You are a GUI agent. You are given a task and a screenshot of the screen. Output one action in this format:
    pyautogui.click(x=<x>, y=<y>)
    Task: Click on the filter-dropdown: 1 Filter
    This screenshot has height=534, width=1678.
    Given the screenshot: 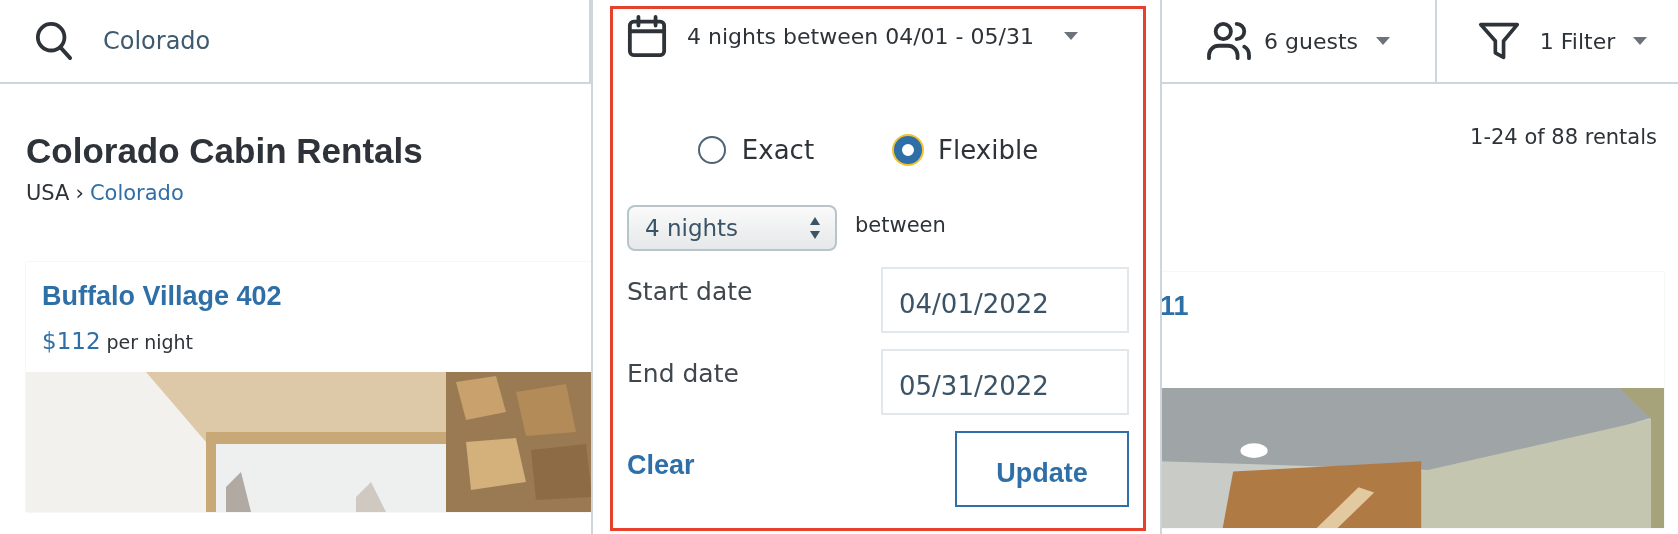 What is the action you would take?
    pyautogui.click(x=1562, y=41)
    